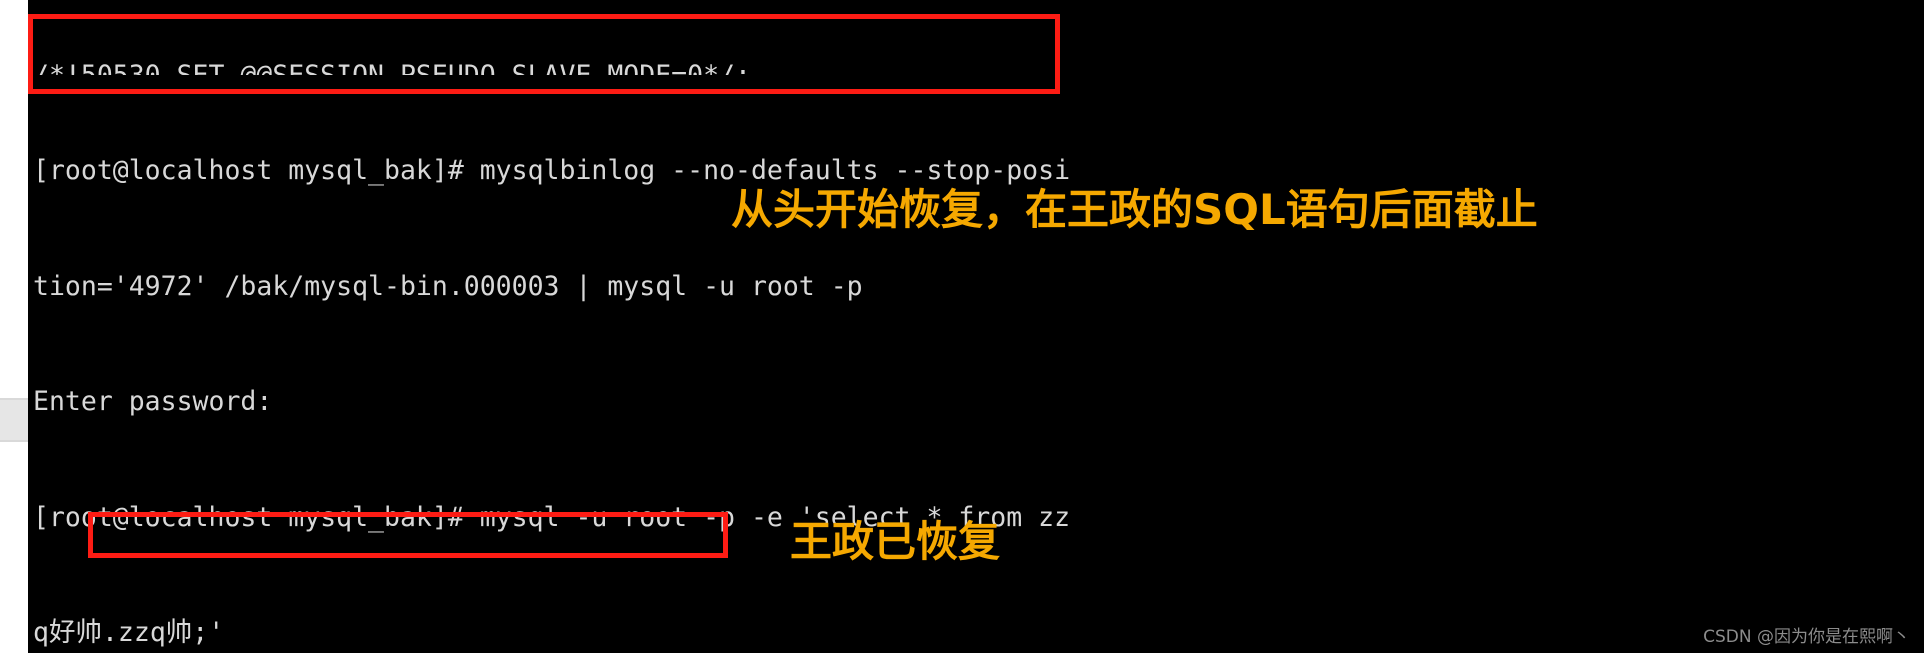 This screenshot has height=653, width=1924. What do you see at coordinates (153, 401) in the screenshot?
I see `terminal-line-password-prompt-1: Enter password:` at bounding box center [153, 401].